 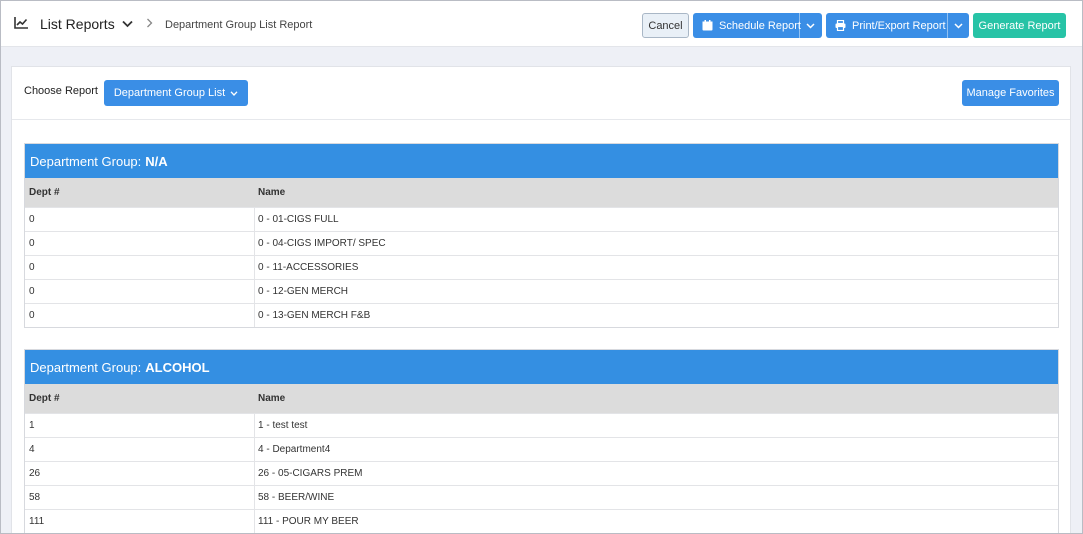 I want to click on table-row: 0 0 - 11-ACCESSORIES, so click(x=541, y=267).